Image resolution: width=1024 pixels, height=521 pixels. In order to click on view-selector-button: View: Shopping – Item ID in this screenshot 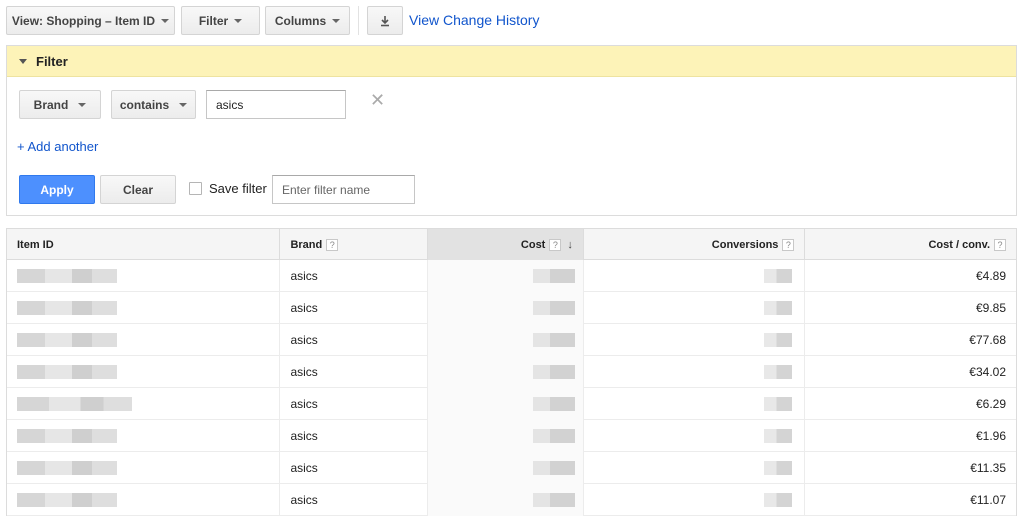, I will do `click(90, 20)`.